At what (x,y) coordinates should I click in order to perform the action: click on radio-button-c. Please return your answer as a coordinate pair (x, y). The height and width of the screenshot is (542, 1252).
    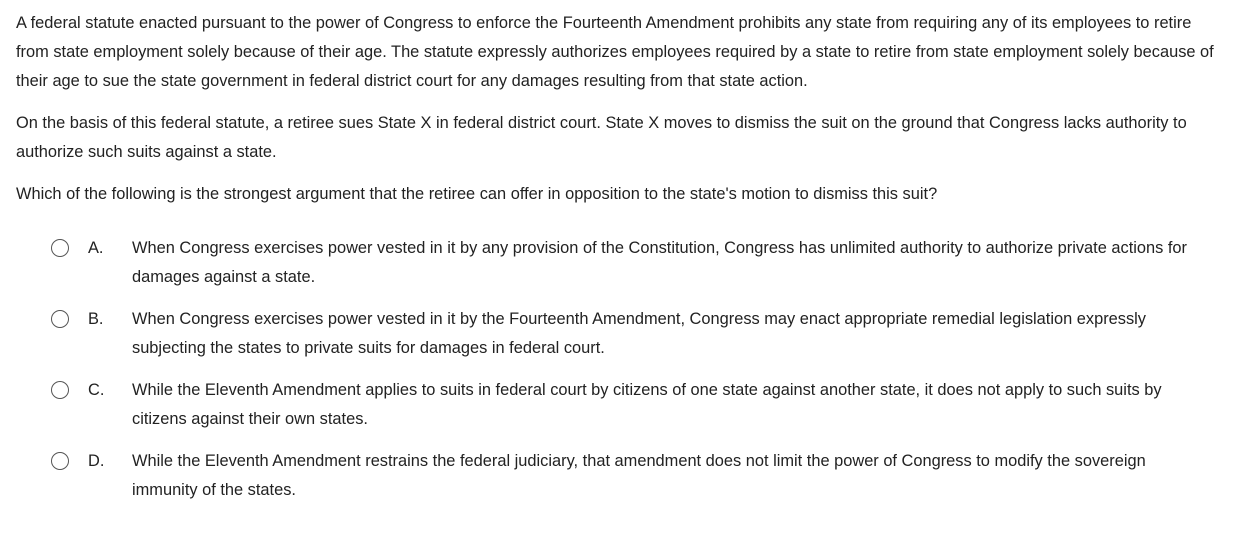
    Looking at the image, I should click on (60, 390).